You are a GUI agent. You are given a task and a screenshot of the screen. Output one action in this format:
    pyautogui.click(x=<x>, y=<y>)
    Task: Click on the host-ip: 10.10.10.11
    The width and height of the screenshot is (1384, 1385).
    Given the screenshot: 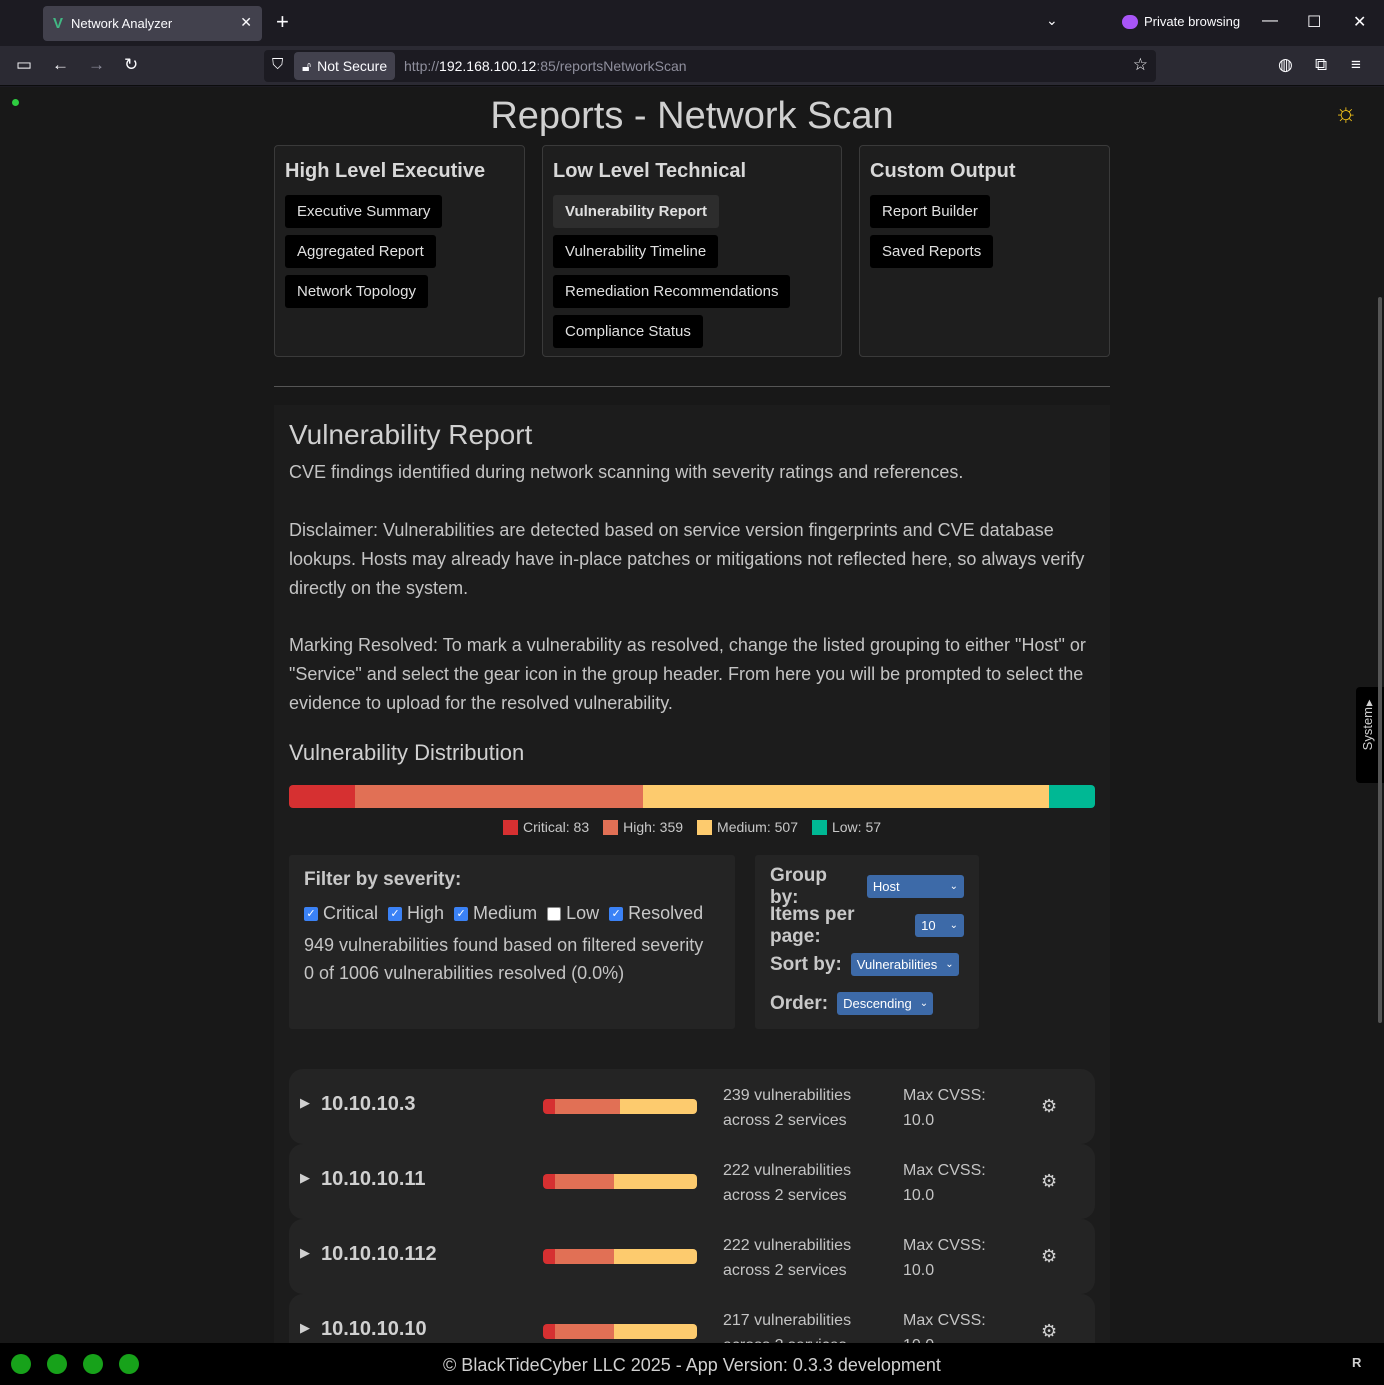 What is the action you would take?
    pyautogui.click(x=373, y=1179)
    